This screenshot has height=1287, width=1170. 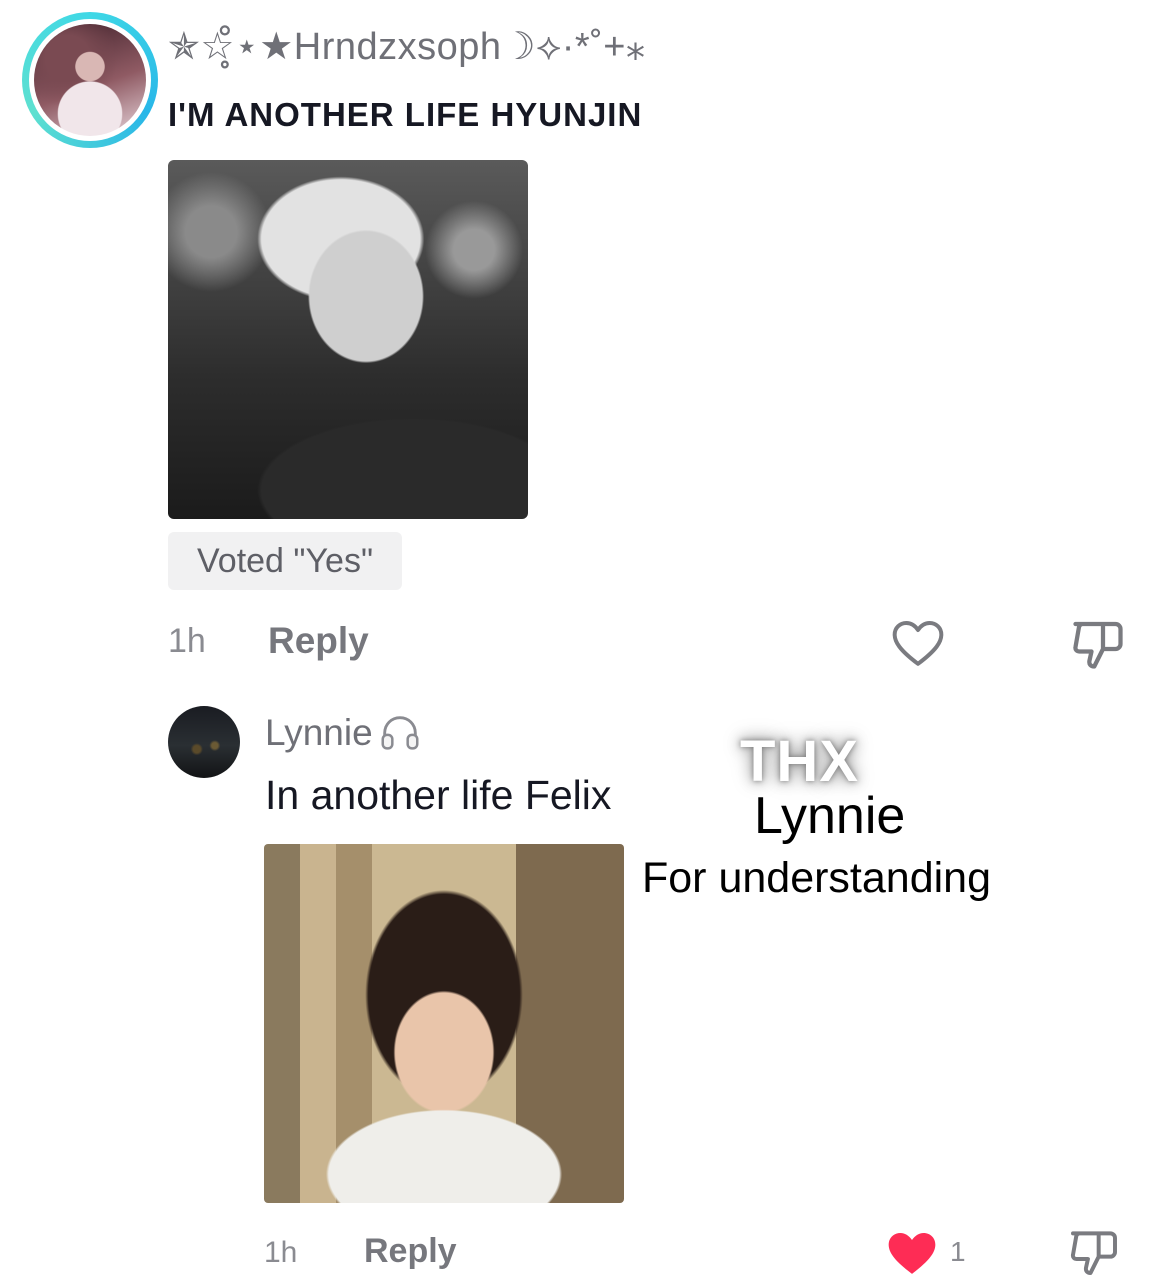 I want to click on like-button, so click(x=918, y=644).